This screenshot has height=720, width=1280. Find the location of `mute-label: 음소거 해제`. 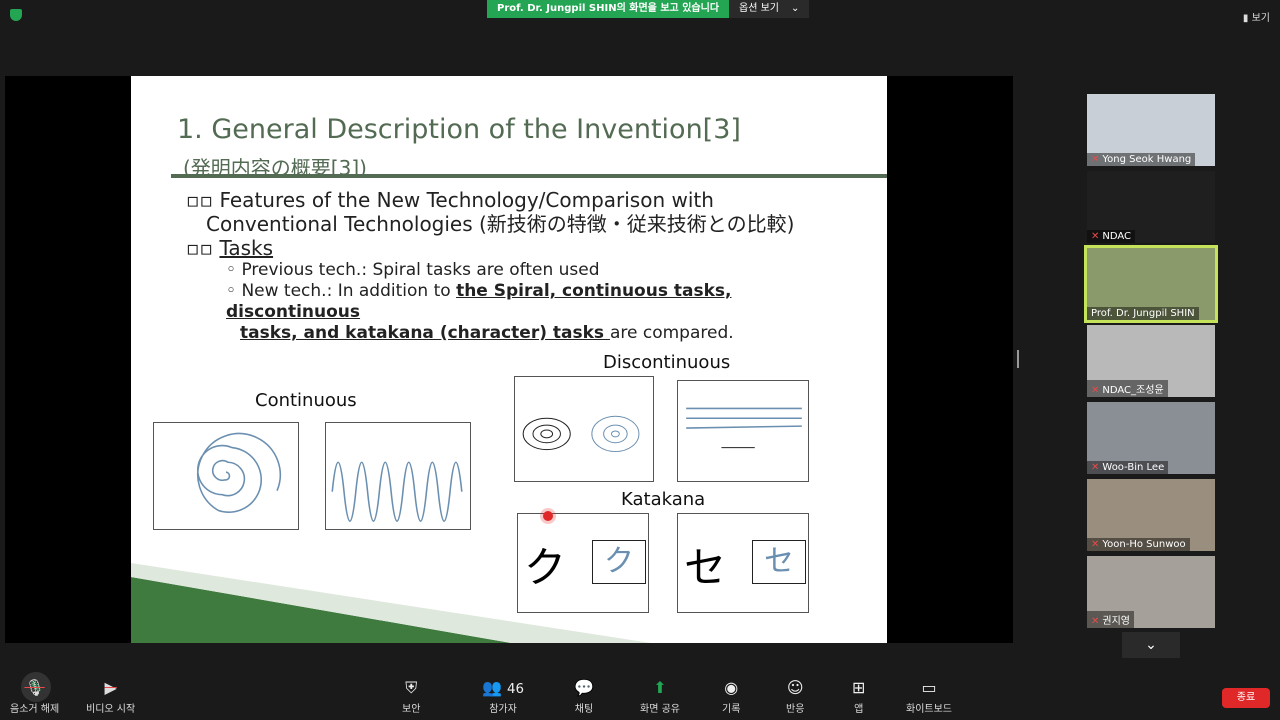

mute-label: 음소거 해제 is located at coordinates (35, 709).